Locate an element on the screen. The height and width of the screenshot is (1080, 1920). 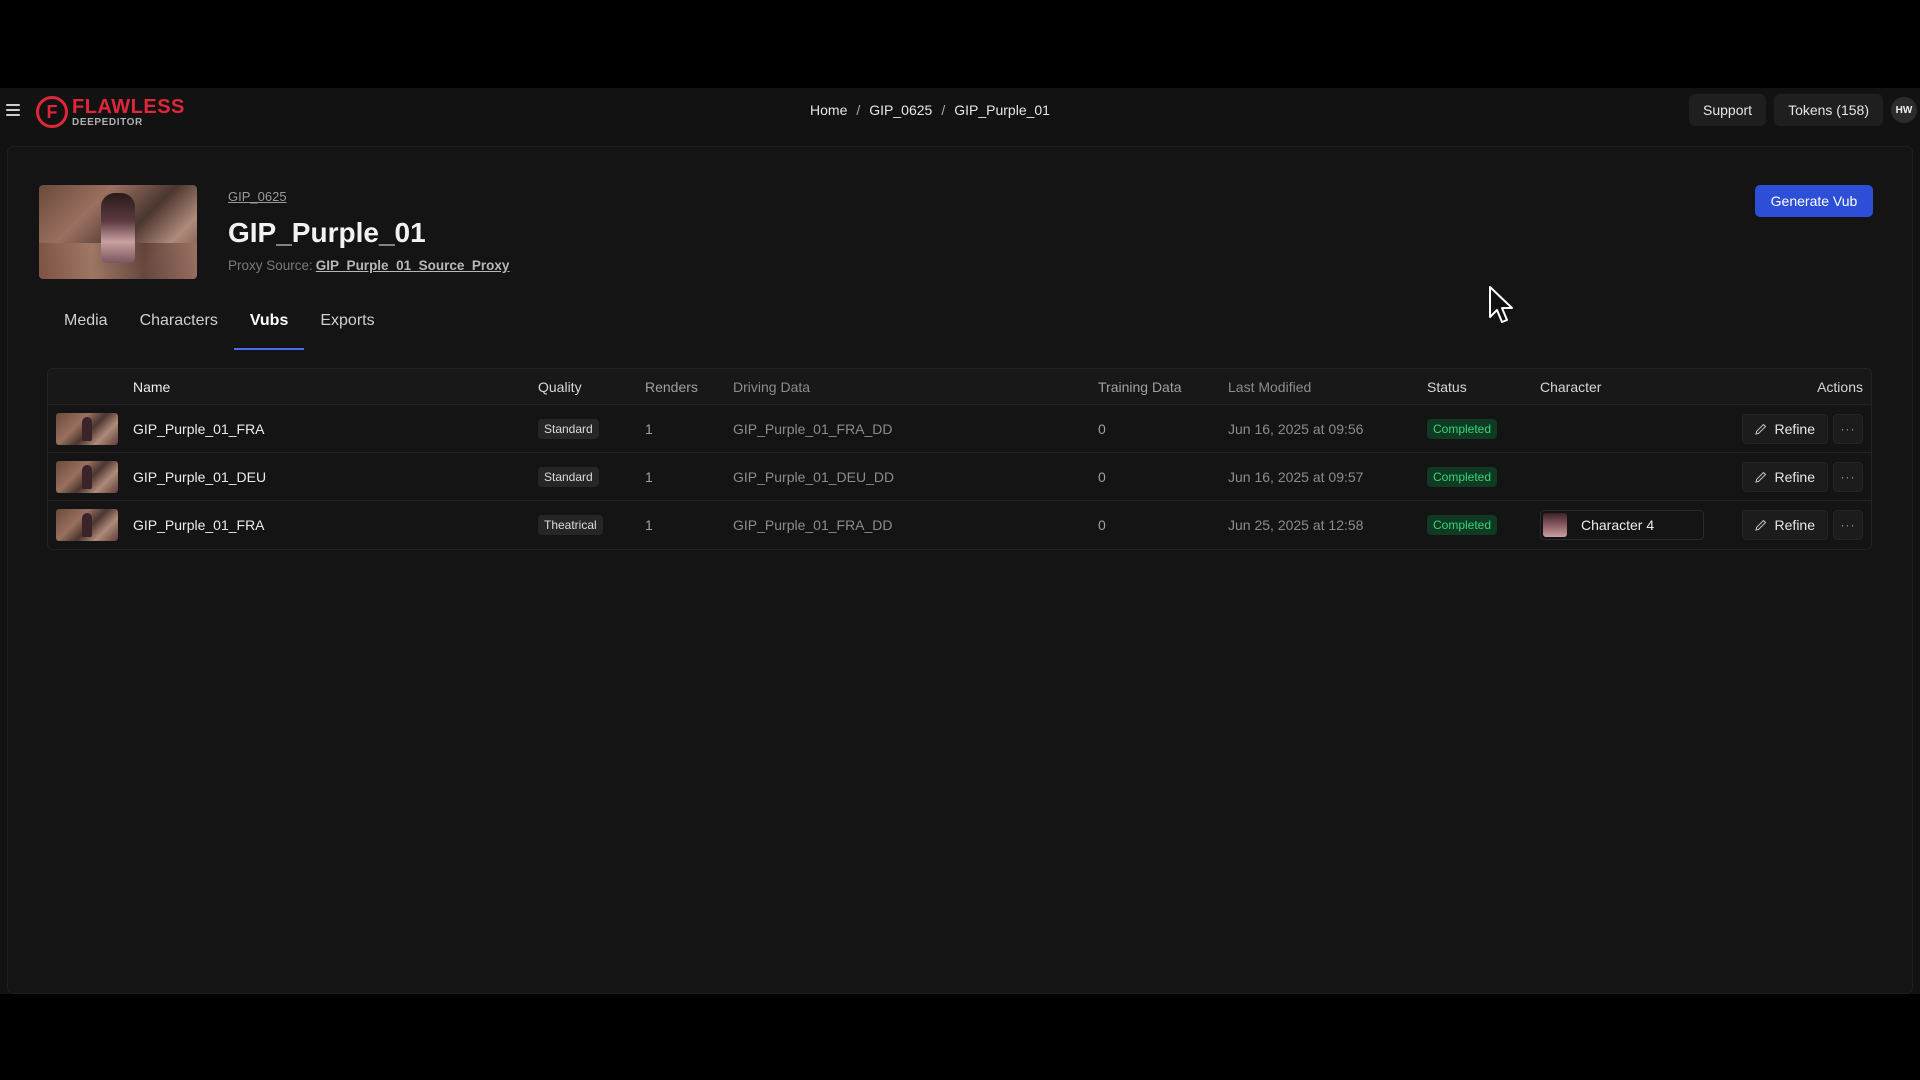
character-name: Character 4 is located at coordinates (1618, 525).